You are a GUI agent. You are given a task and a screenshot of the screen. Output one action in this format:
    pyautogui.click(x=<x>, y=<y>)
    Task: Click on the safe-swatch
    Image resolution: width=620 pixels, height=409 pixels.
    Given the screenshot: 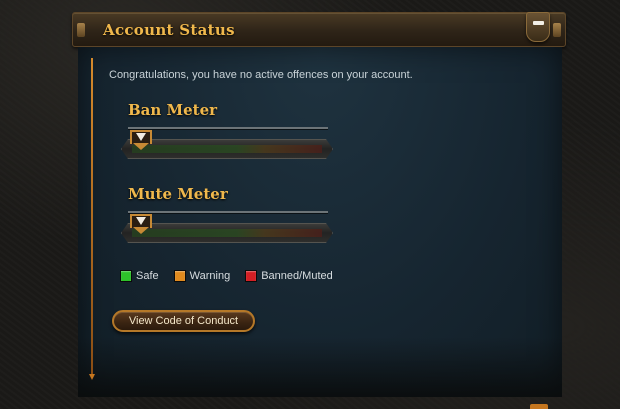 What is the action you would take?
    pyautogui.click(x=126, y=276)
    